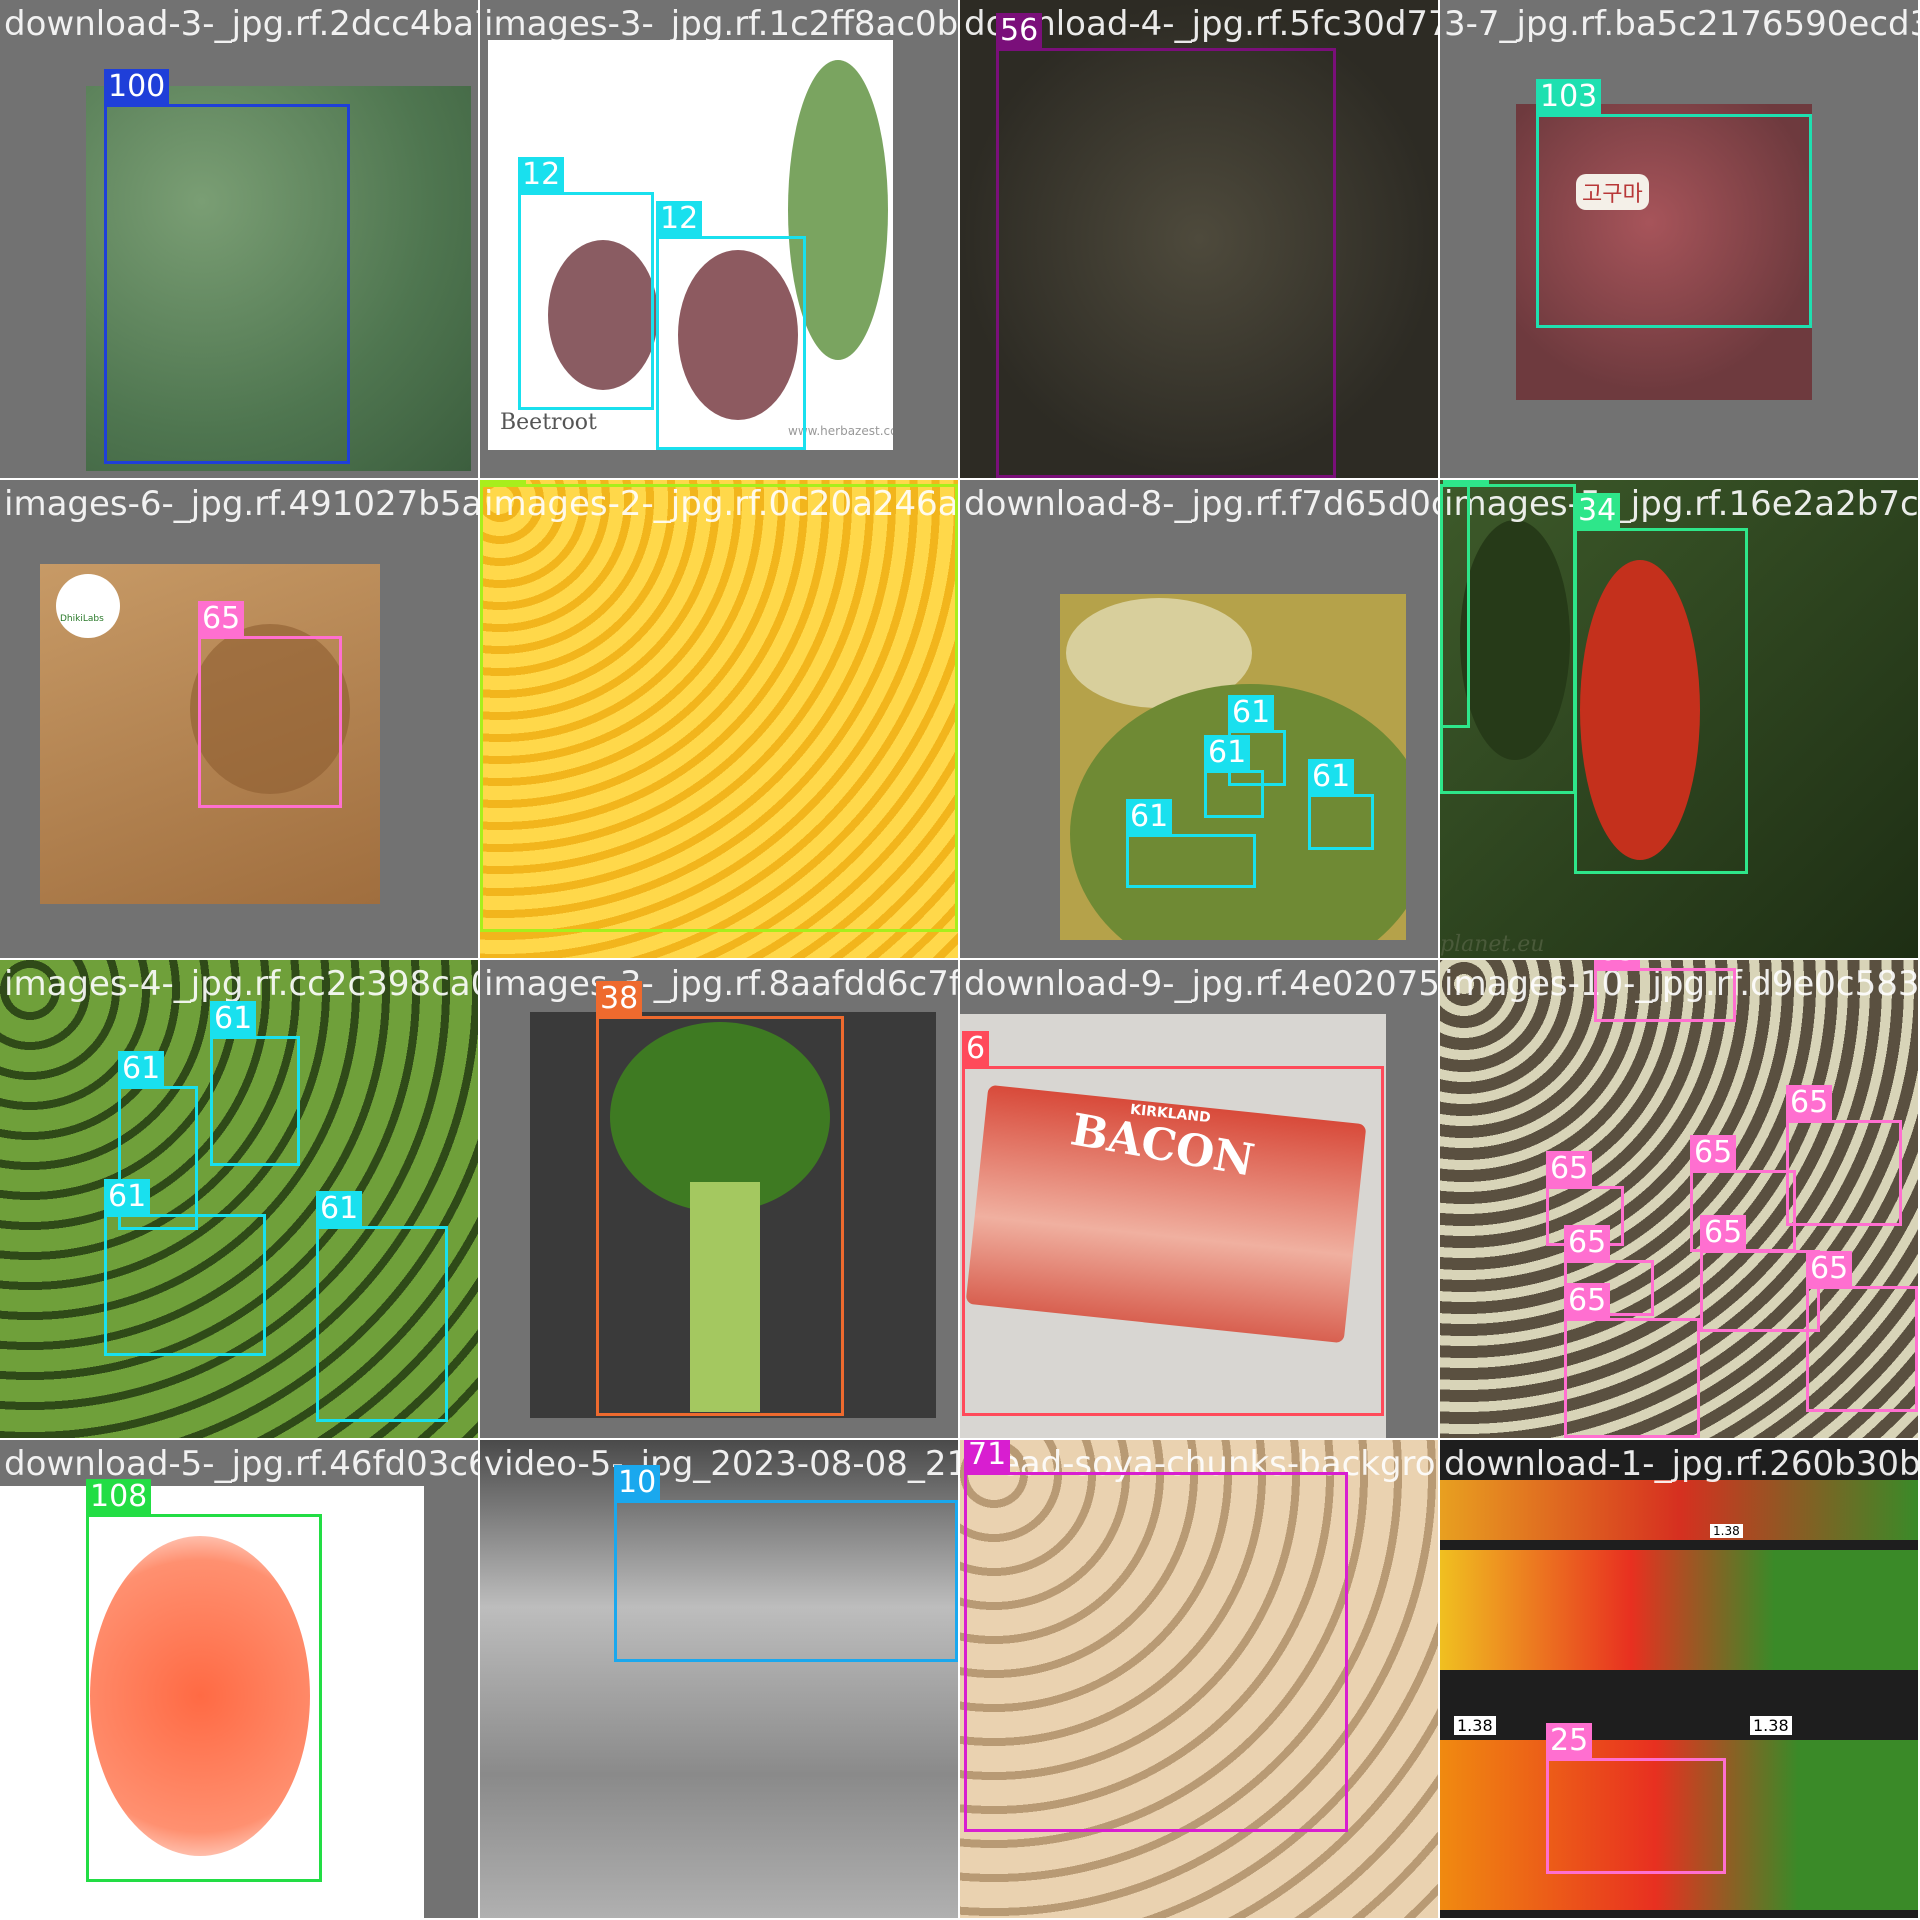 This screenshot has width=1920, height=1920. I want to click on bbox-label: 6, so click(976, 1049).